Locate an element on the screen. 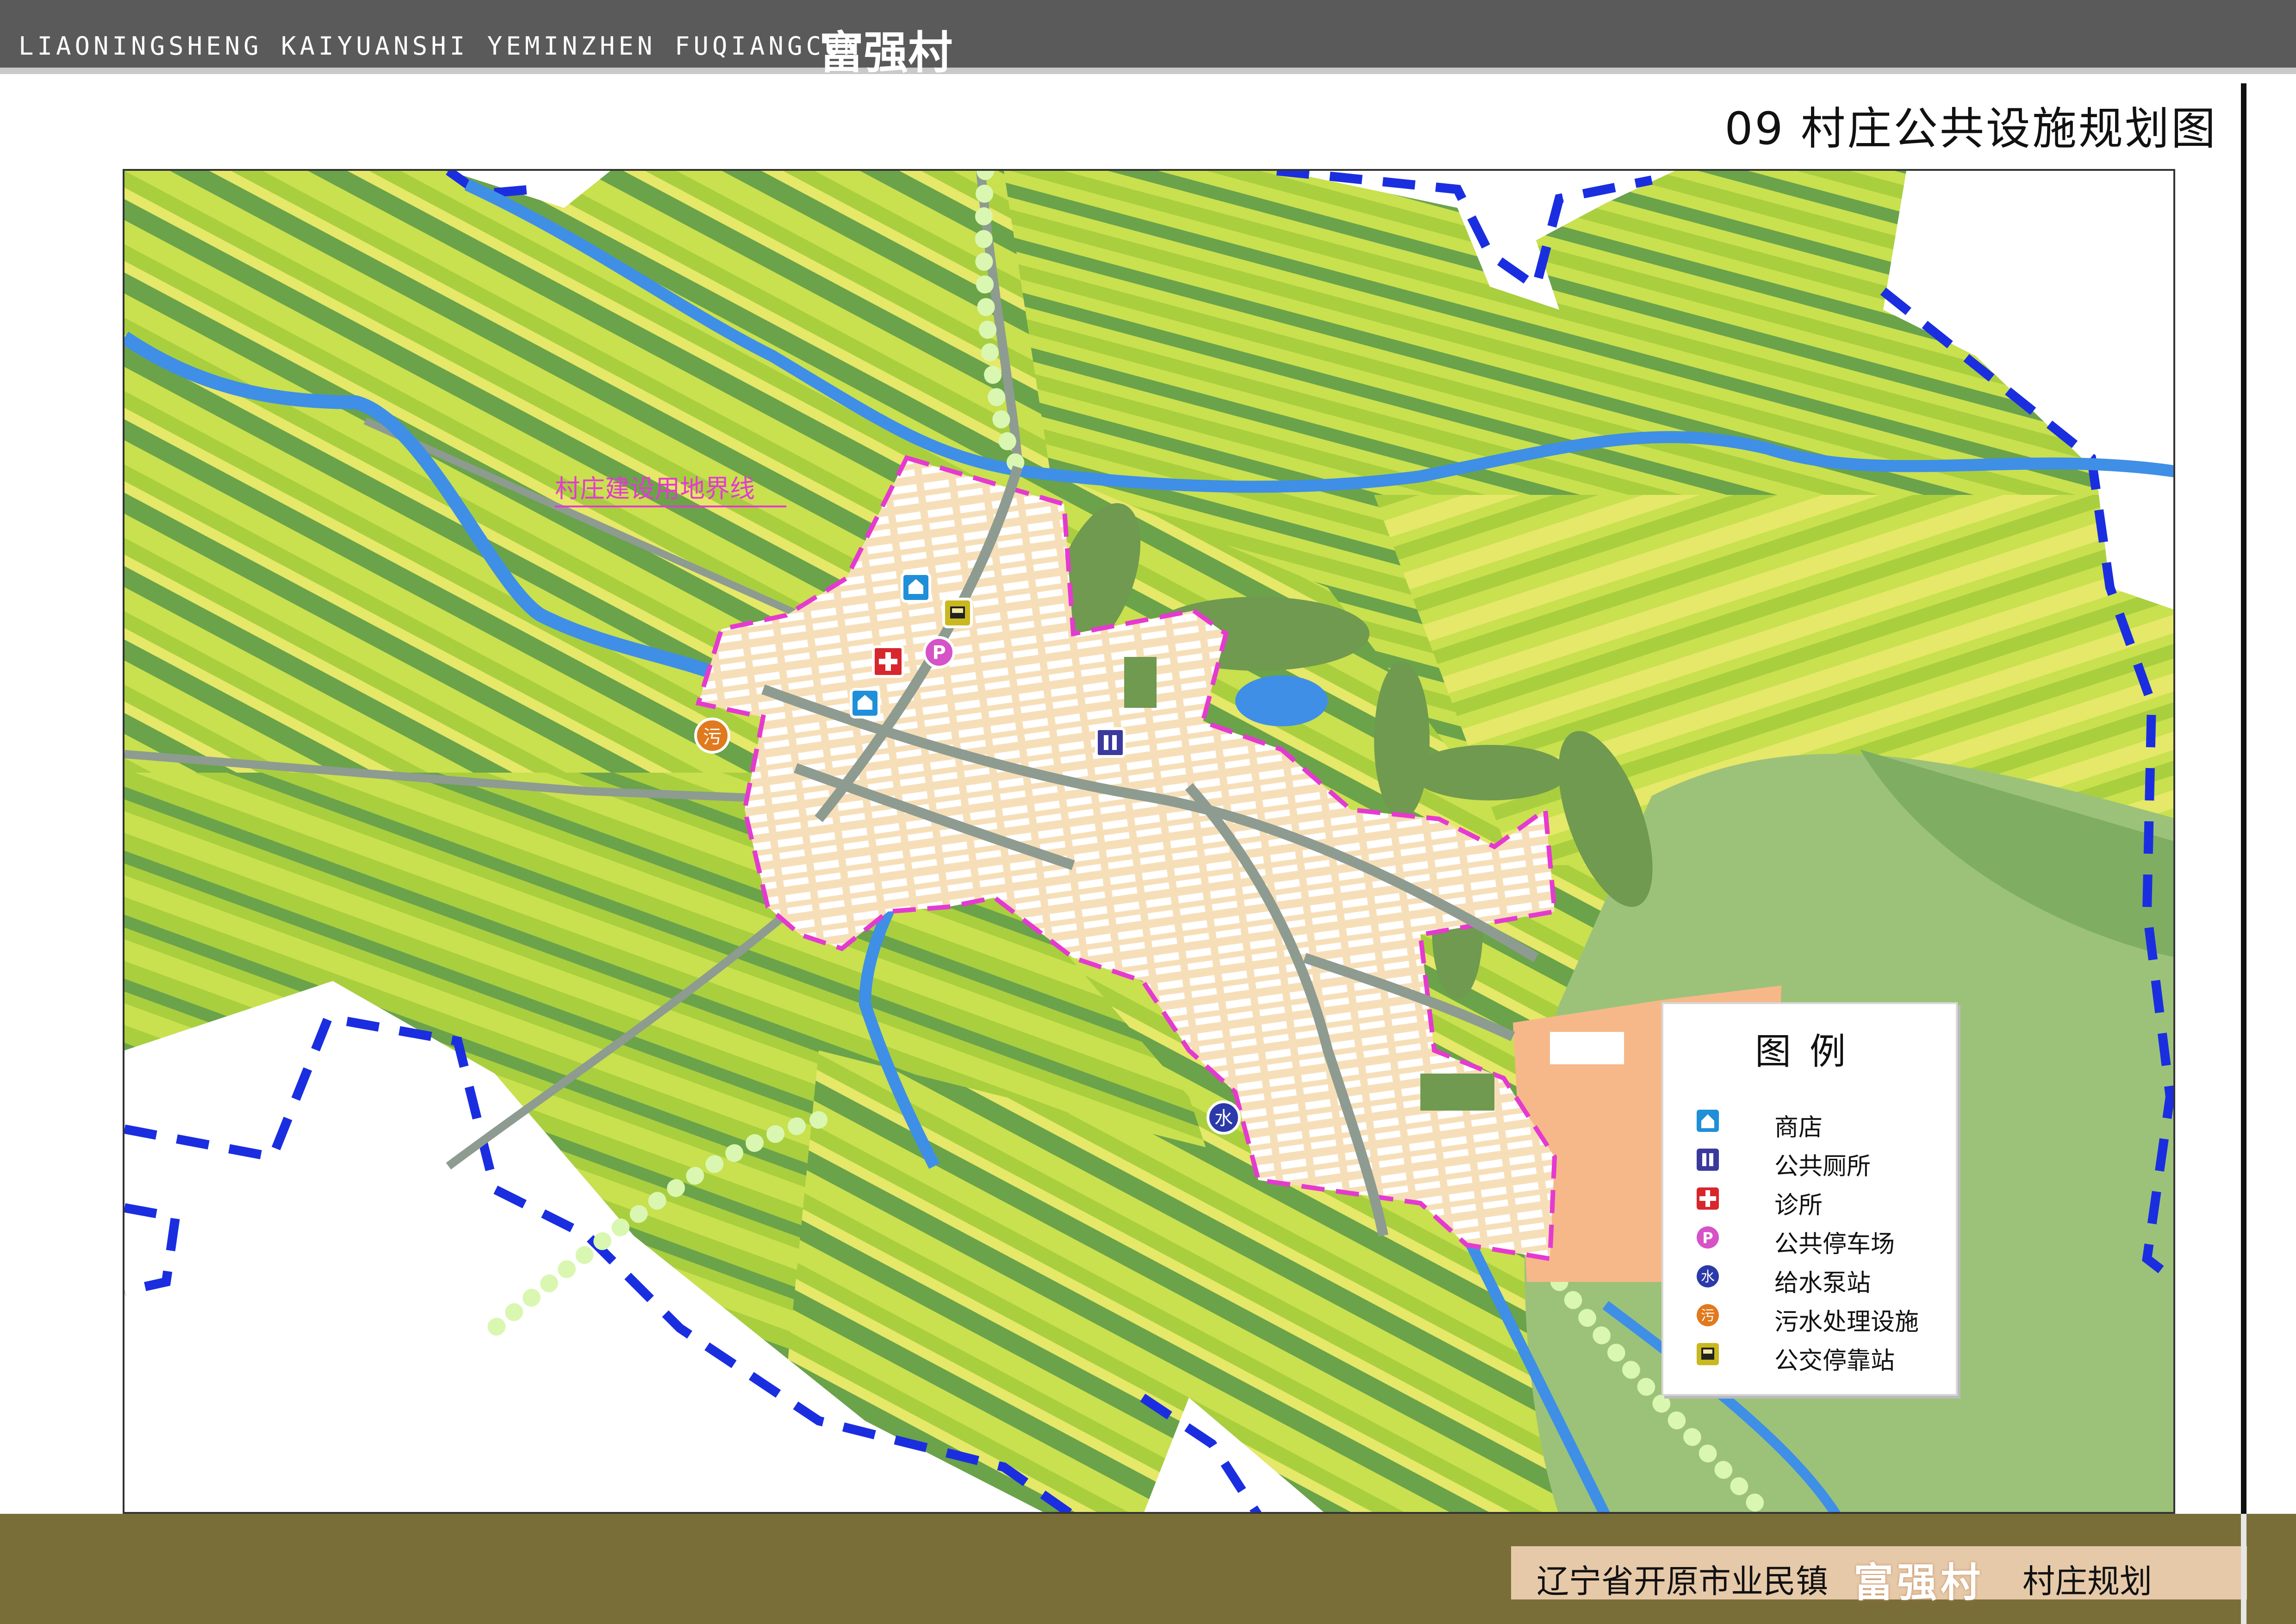 This screenshot has width=2296, height=1624. bus-stop-icon is located at coordinates (1708, 1354).